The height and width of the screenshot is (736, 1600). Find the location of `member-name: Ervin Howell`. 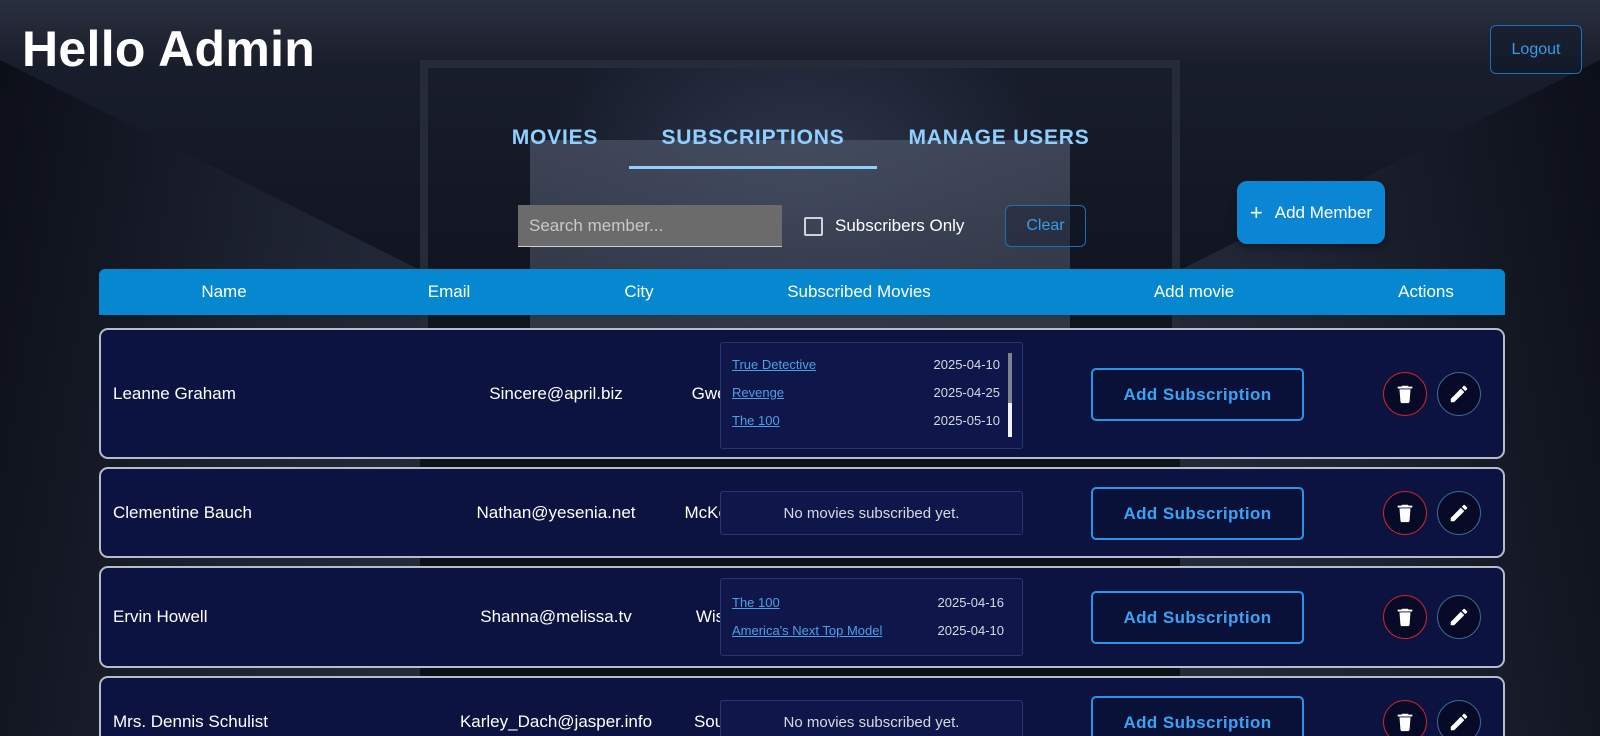

member-name: Ervin Howell is located at coordinates (160, 616).